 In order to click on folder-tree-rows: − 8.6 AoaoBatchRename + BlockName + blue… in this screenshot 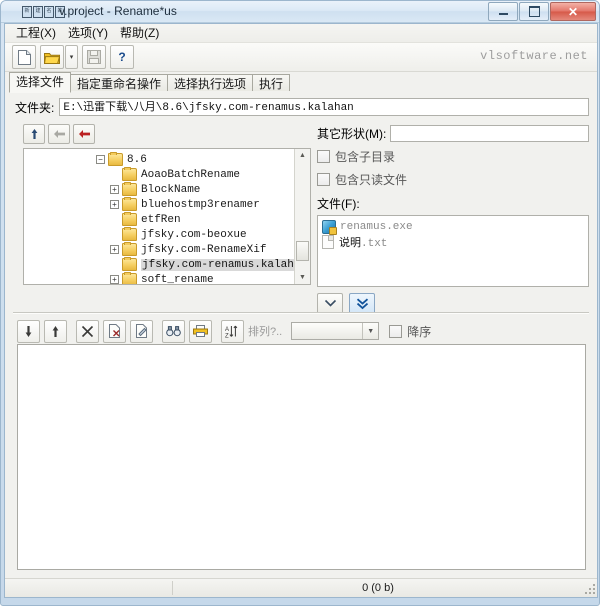, I will do `click(166, 218)`.